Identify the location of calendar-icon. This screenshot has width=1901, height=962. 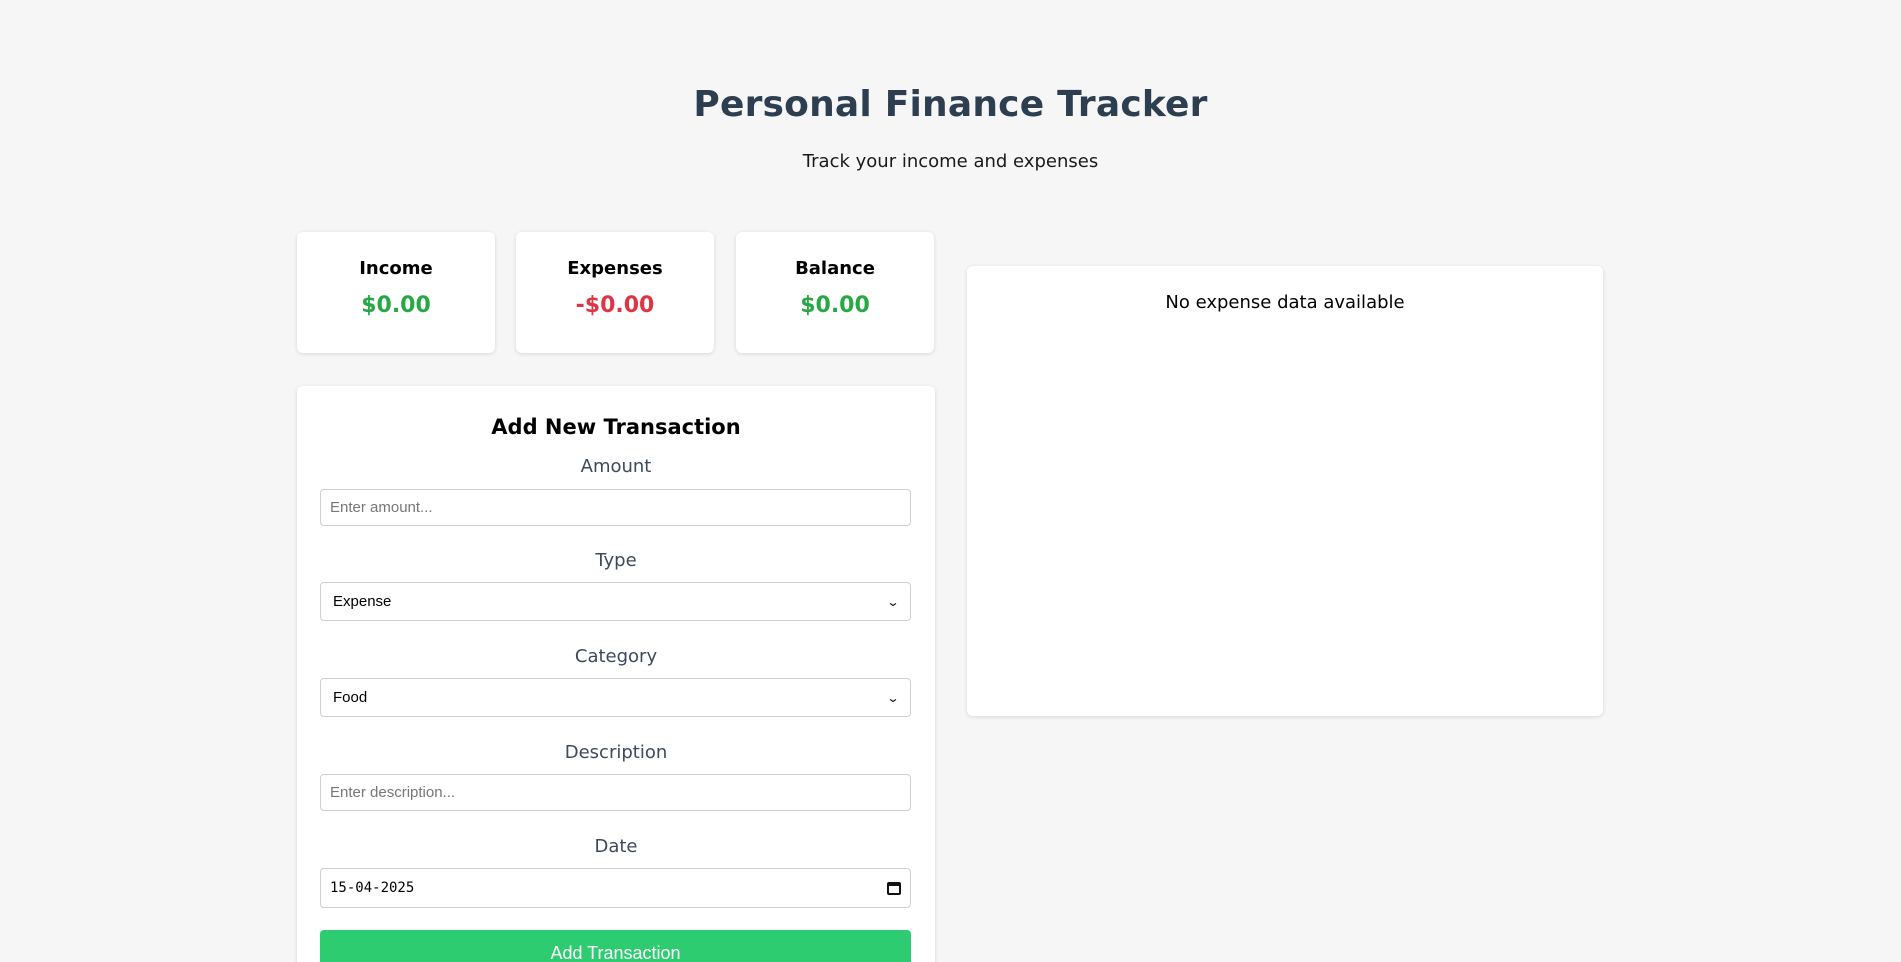
(894, 888).